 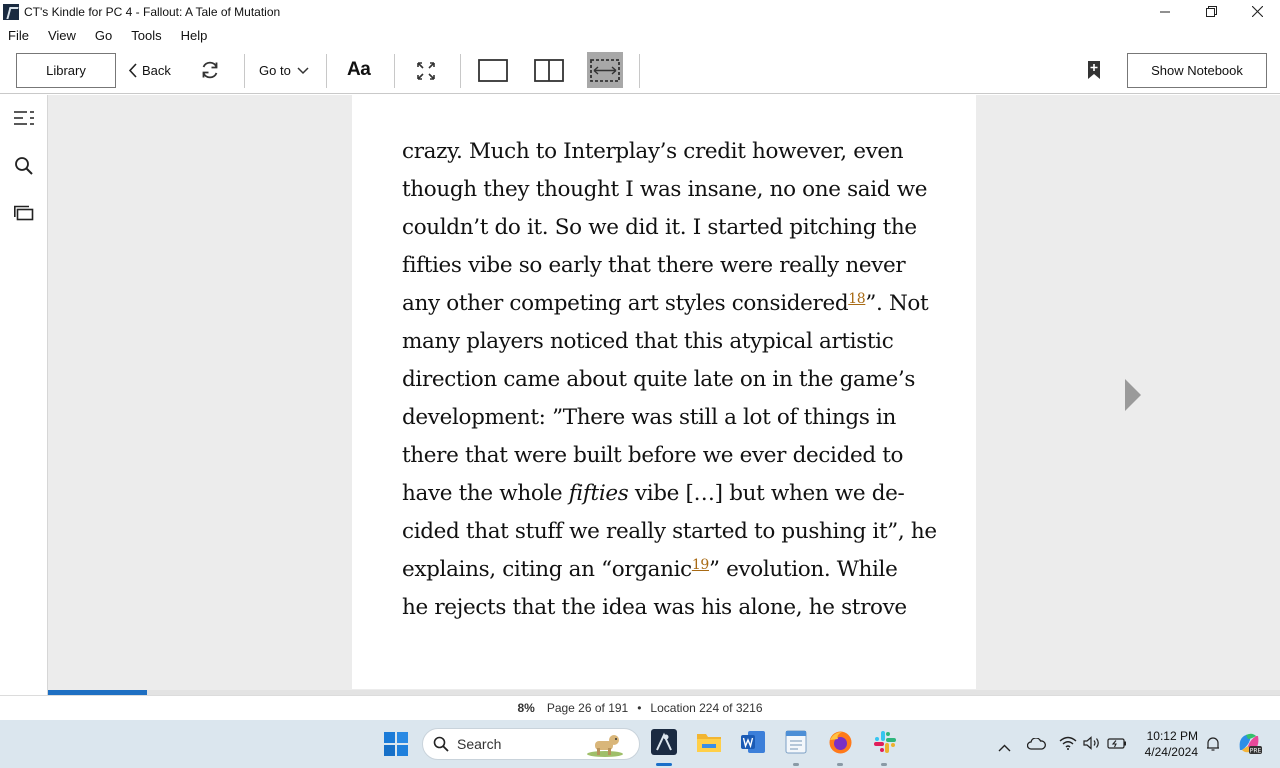 I want to click on cloud-icon, so click(x=1036, y=743).